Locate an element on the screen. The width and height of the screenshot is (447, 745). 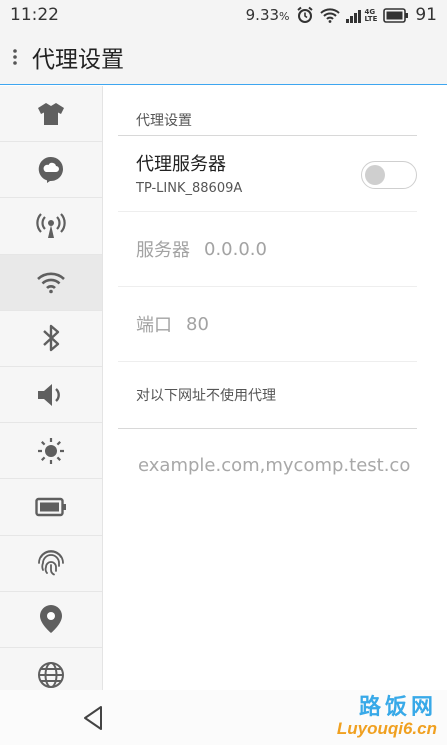
proxy-server-row: 代理服务器 TP-LINK_88609A is located at coordinates (267, 174).